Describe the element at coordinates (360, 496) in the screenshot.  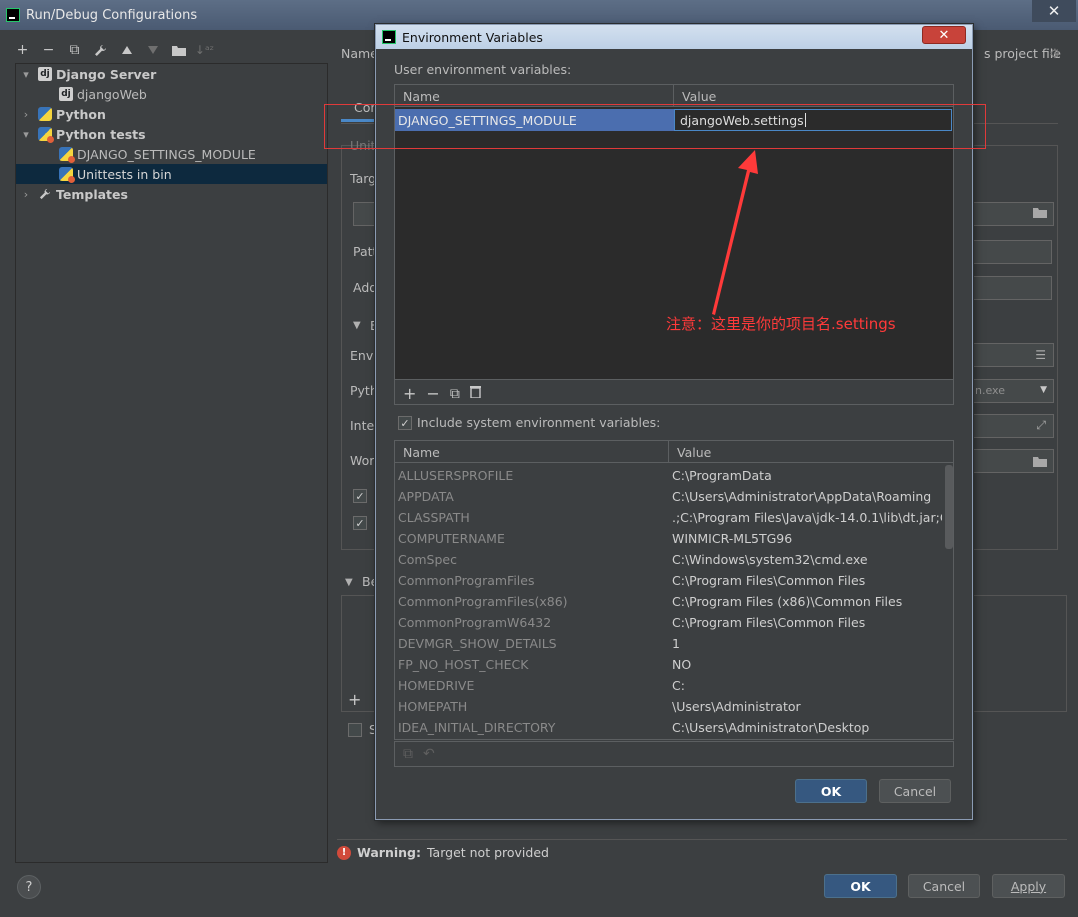
I see `add-content-roots-checkbox: ✓` at that location.